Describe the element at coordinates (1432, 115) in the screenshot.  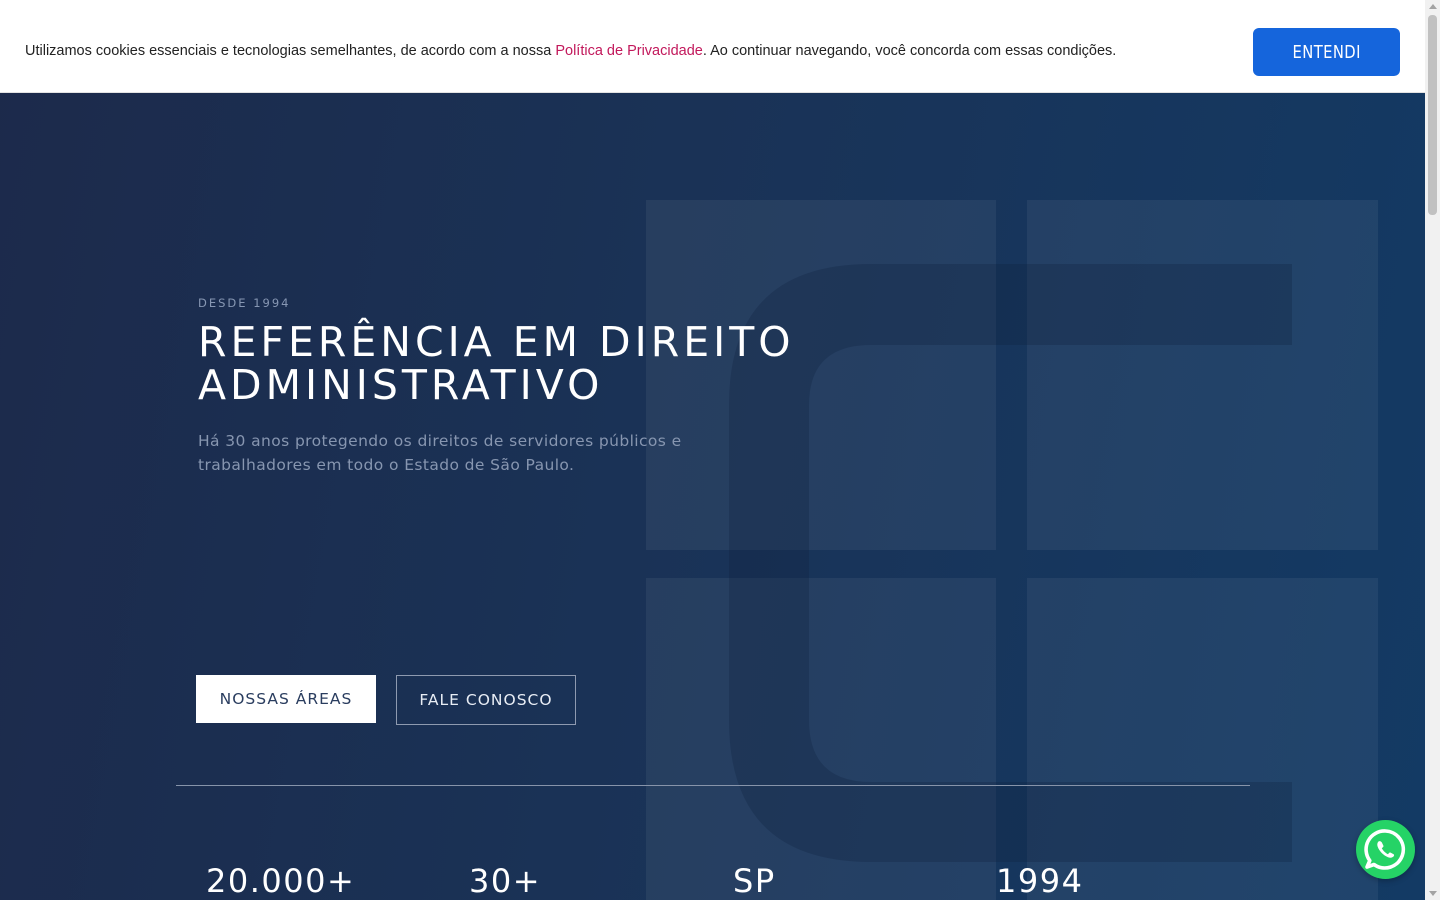
I see `scrollbar-thumb` at that location.